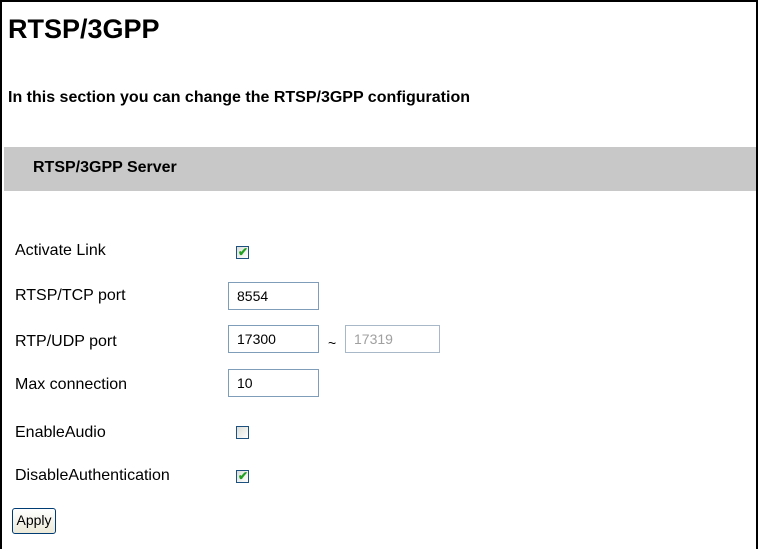  What do you see at coordinates (84, 29) in the screenshot?
I see `page-title: RTSP/3GPP` at bounding box center [84, 29].